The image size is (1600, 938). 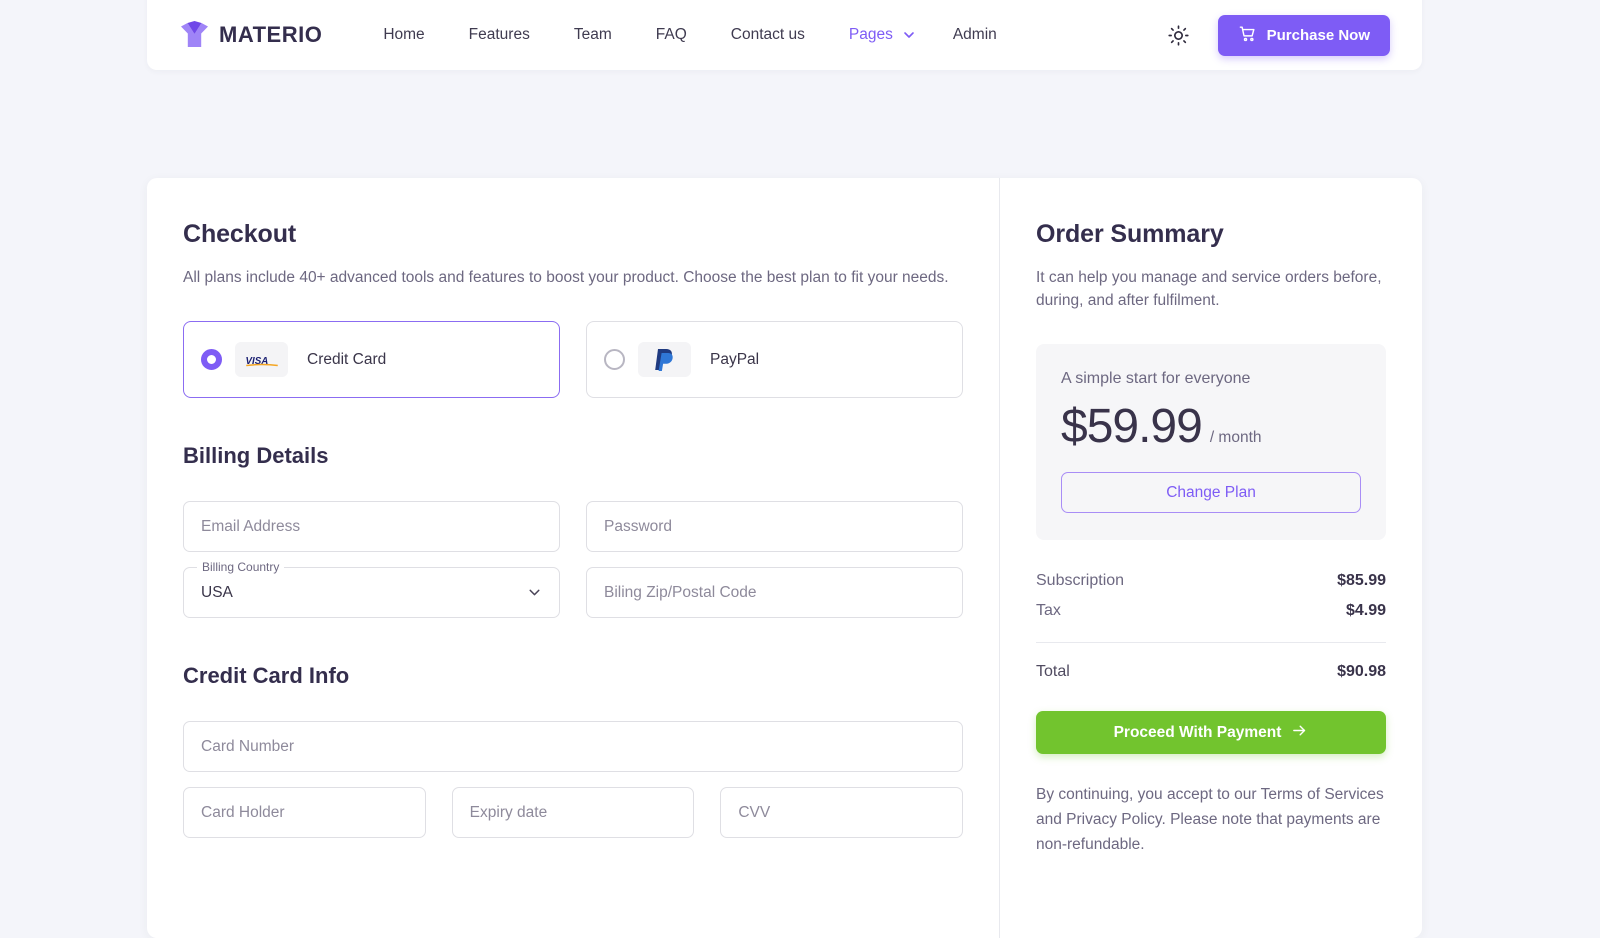 What do you see at coordinates (261, 359) in the screenshot?
I see `visa-logo-icon: VISA` at bounding box center [261, 359].